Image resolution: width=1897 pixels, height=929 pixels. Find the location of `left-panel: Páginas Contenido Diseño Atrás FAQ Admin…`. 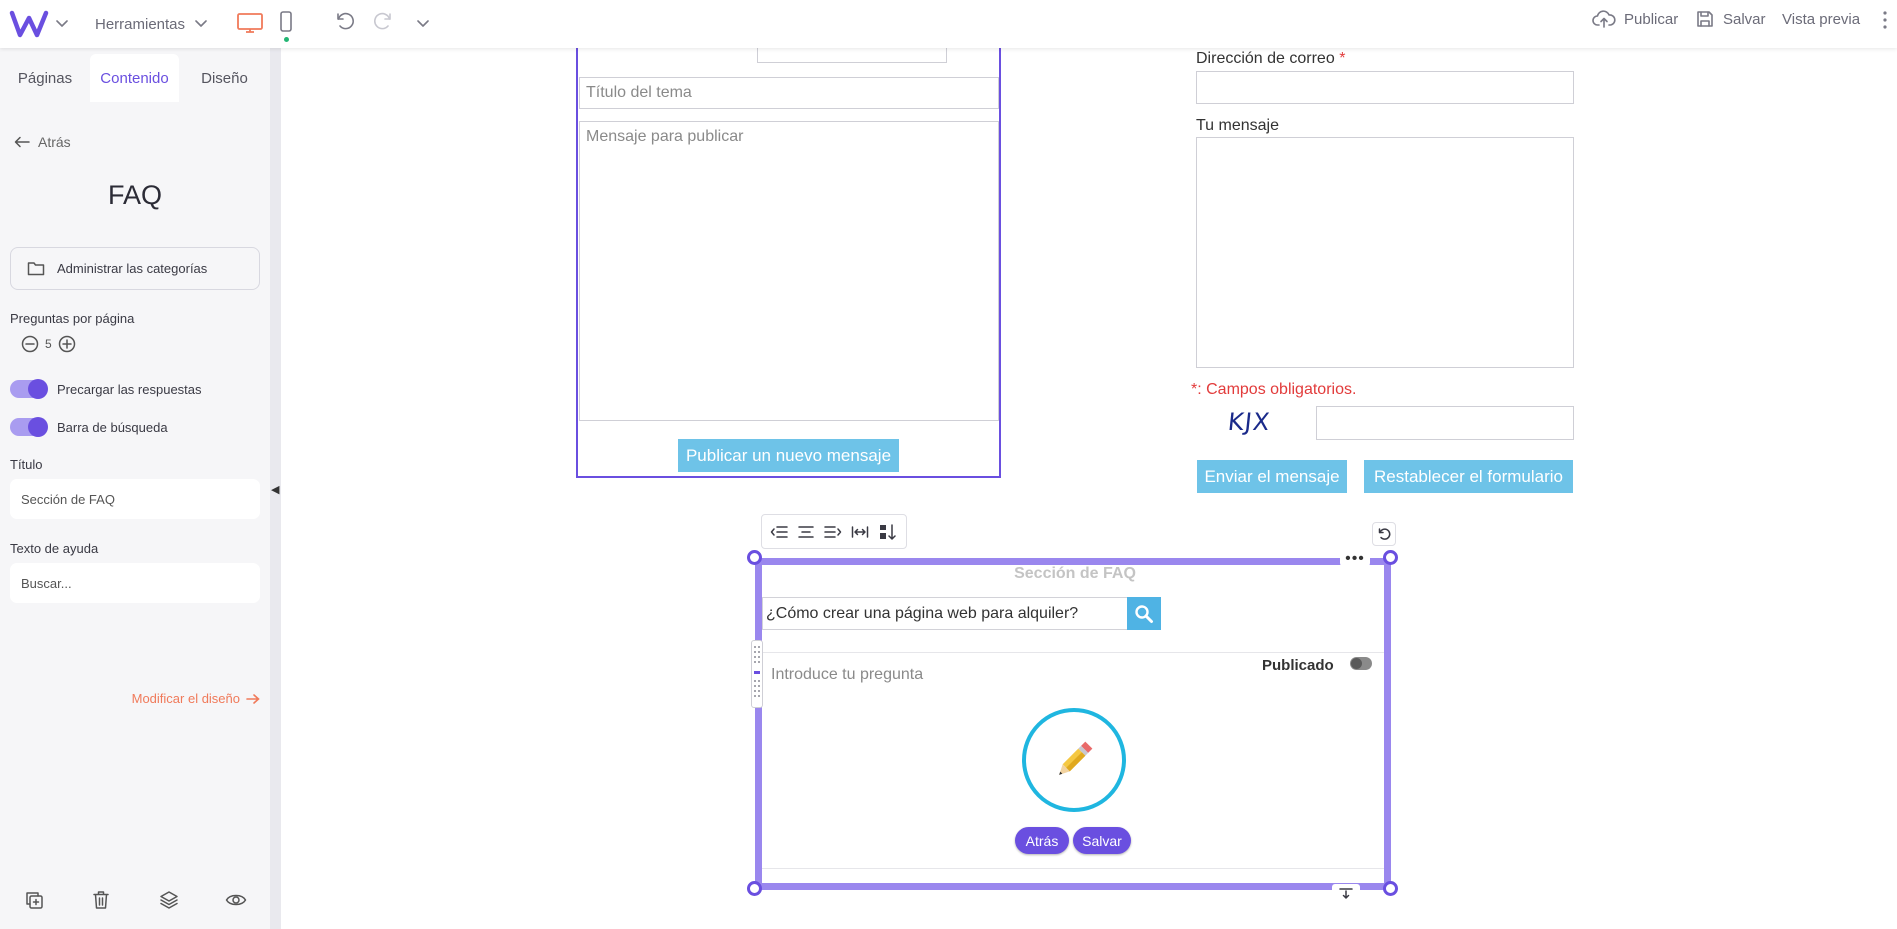

left-panel: Páginas Contenido Diseño Atrás FAQ Admin… is located at coordinates (135, 488).